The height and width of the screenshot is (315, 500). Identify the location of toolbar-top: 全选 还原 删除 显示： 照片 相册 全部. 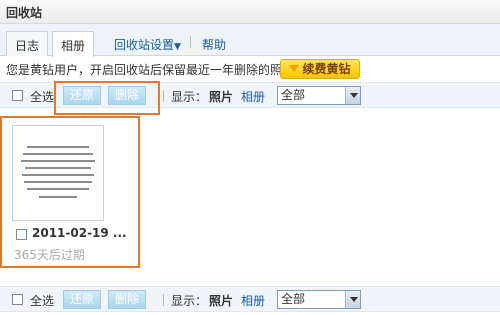
(250, 95).